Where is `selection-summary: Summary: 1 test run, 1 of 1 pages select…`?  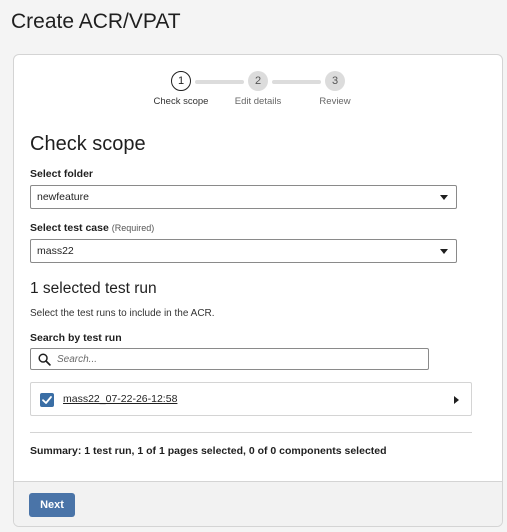 selection-summary: Summary: 1 test run, 1 of 1 pages select… is located at coordinates (208, 451).